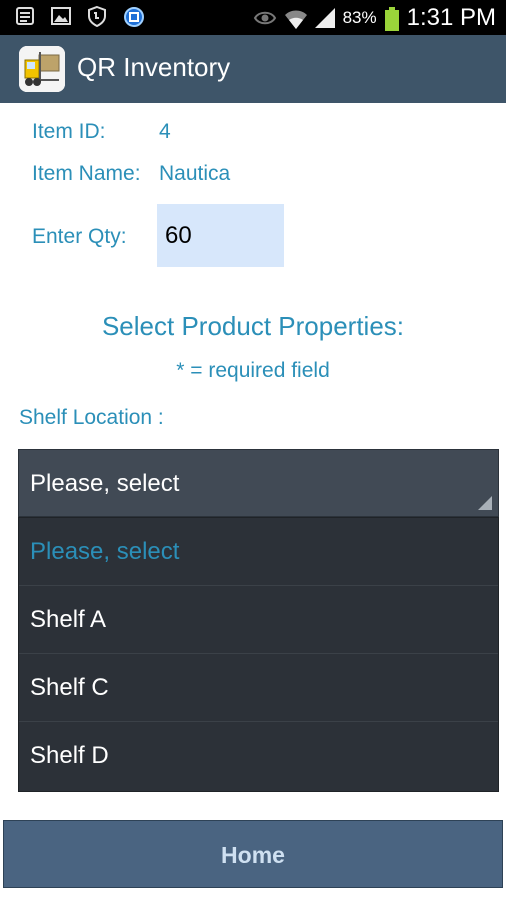  I want to click on required-note: * = required field, so click(253, 370).